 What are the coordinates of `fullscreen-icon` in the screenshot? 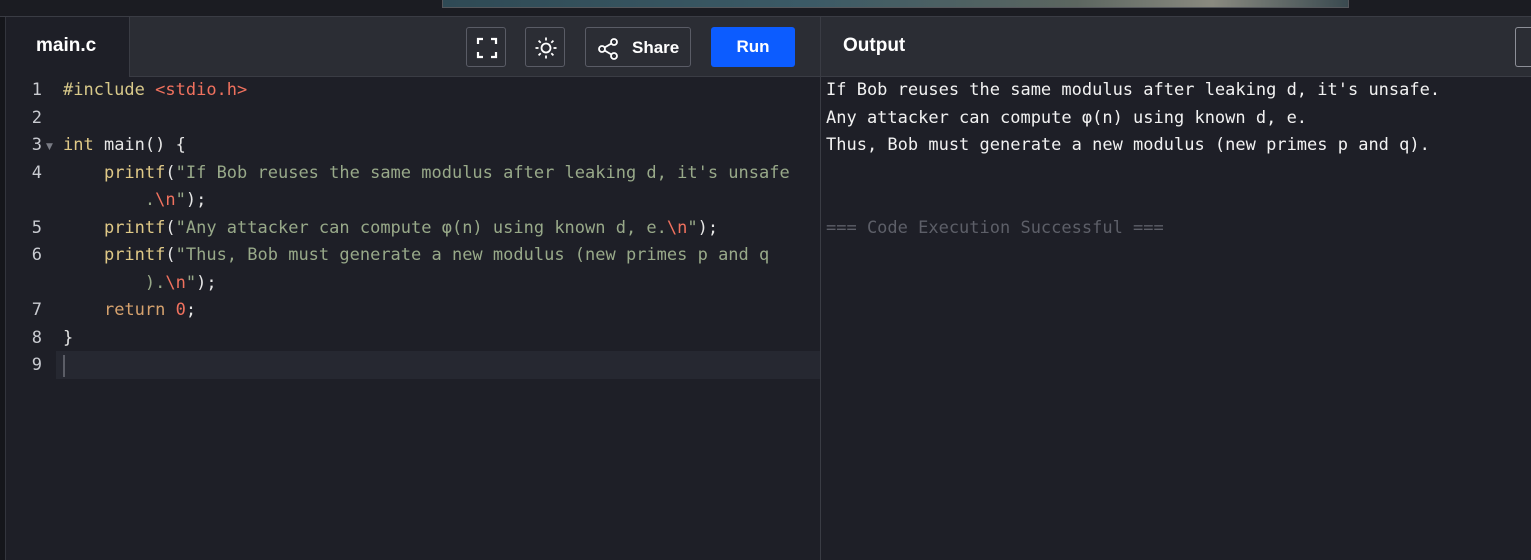 It's located at (487, 48).